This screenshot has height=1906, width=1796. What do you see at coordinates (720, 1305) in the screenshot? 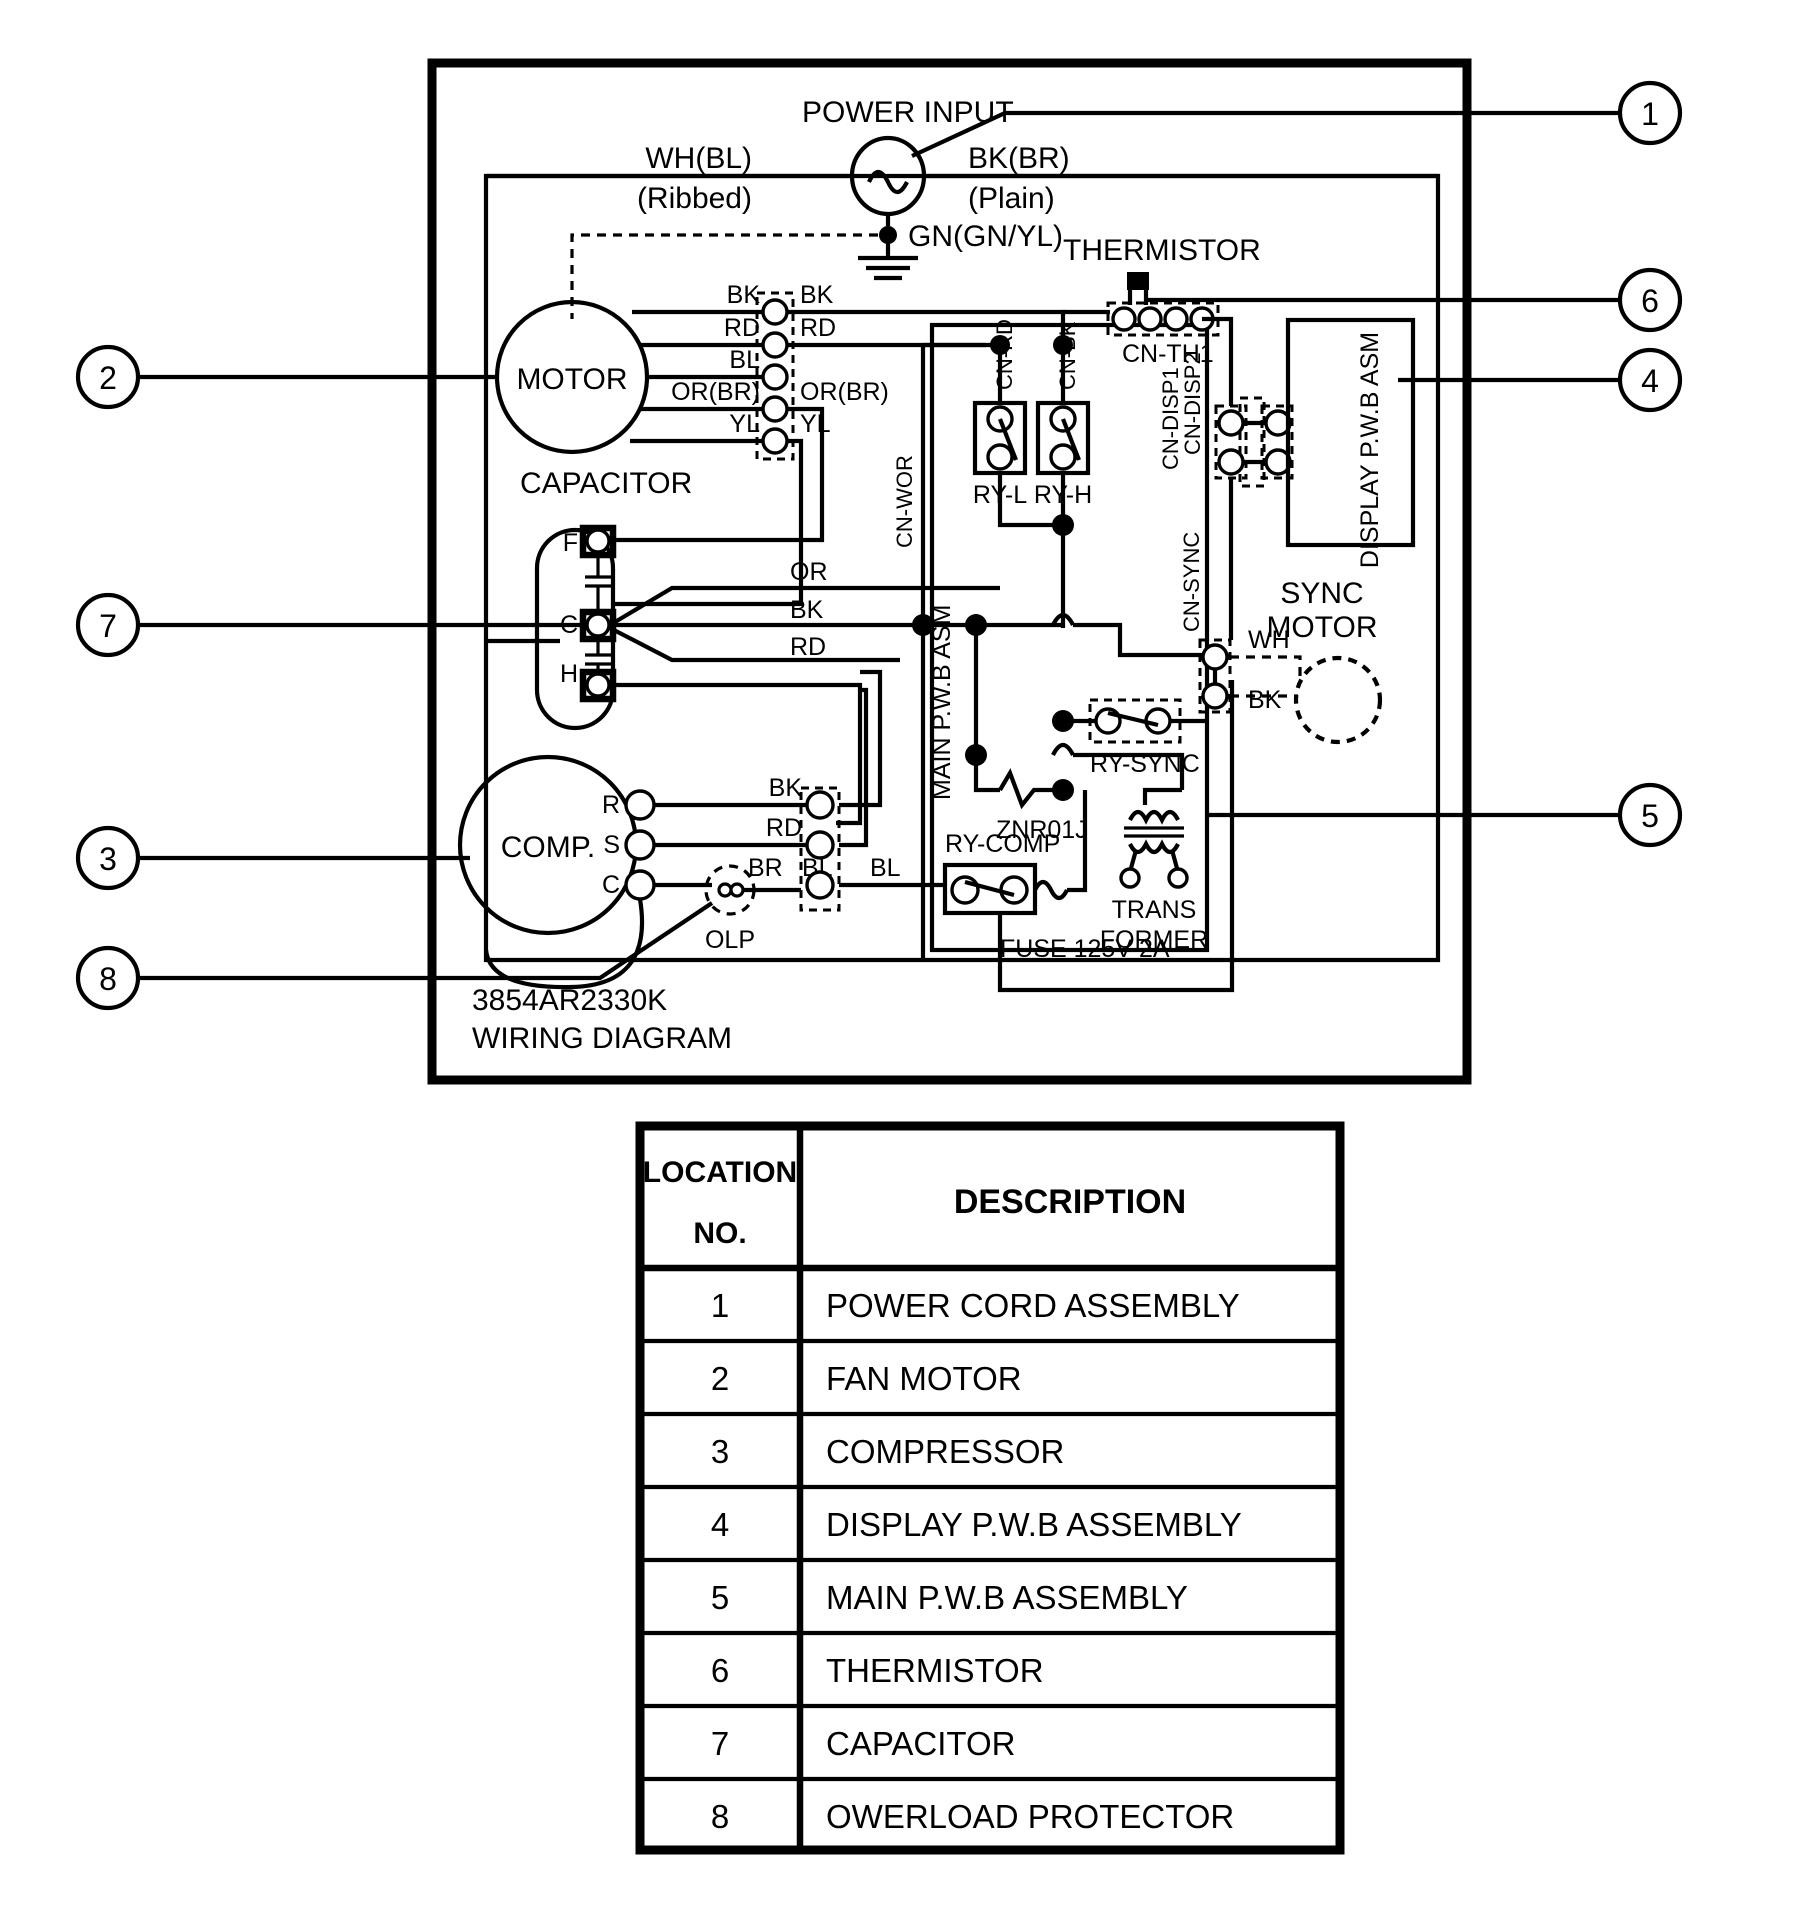
I see `legend-row-number: 1` at bounding box center [720, 1305].